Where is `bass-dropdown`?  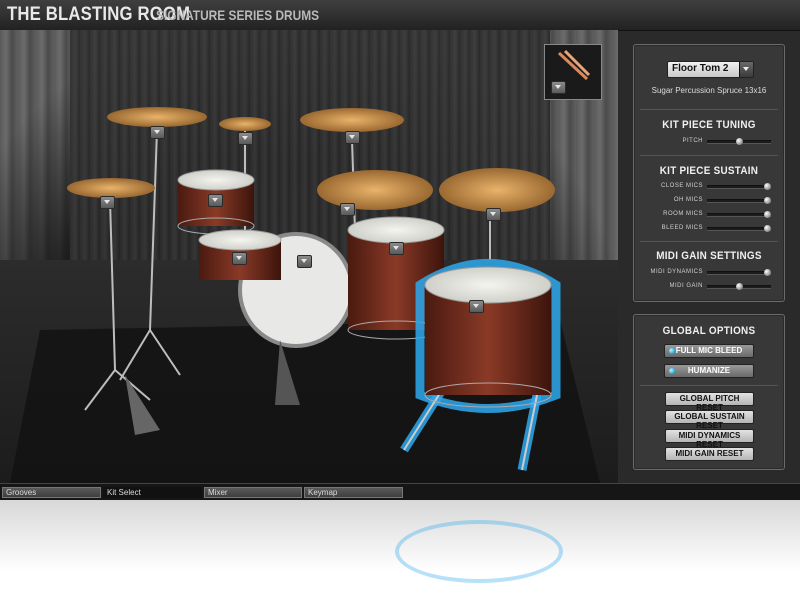 bass-dropdown is located at coordinates (304, 261).